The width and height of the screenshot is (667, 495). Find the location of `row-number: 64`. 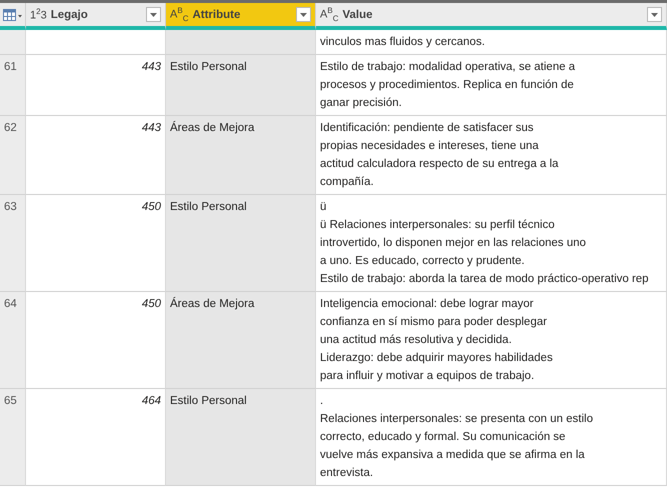

row-number: 64 is located at coordinates (13, 340).